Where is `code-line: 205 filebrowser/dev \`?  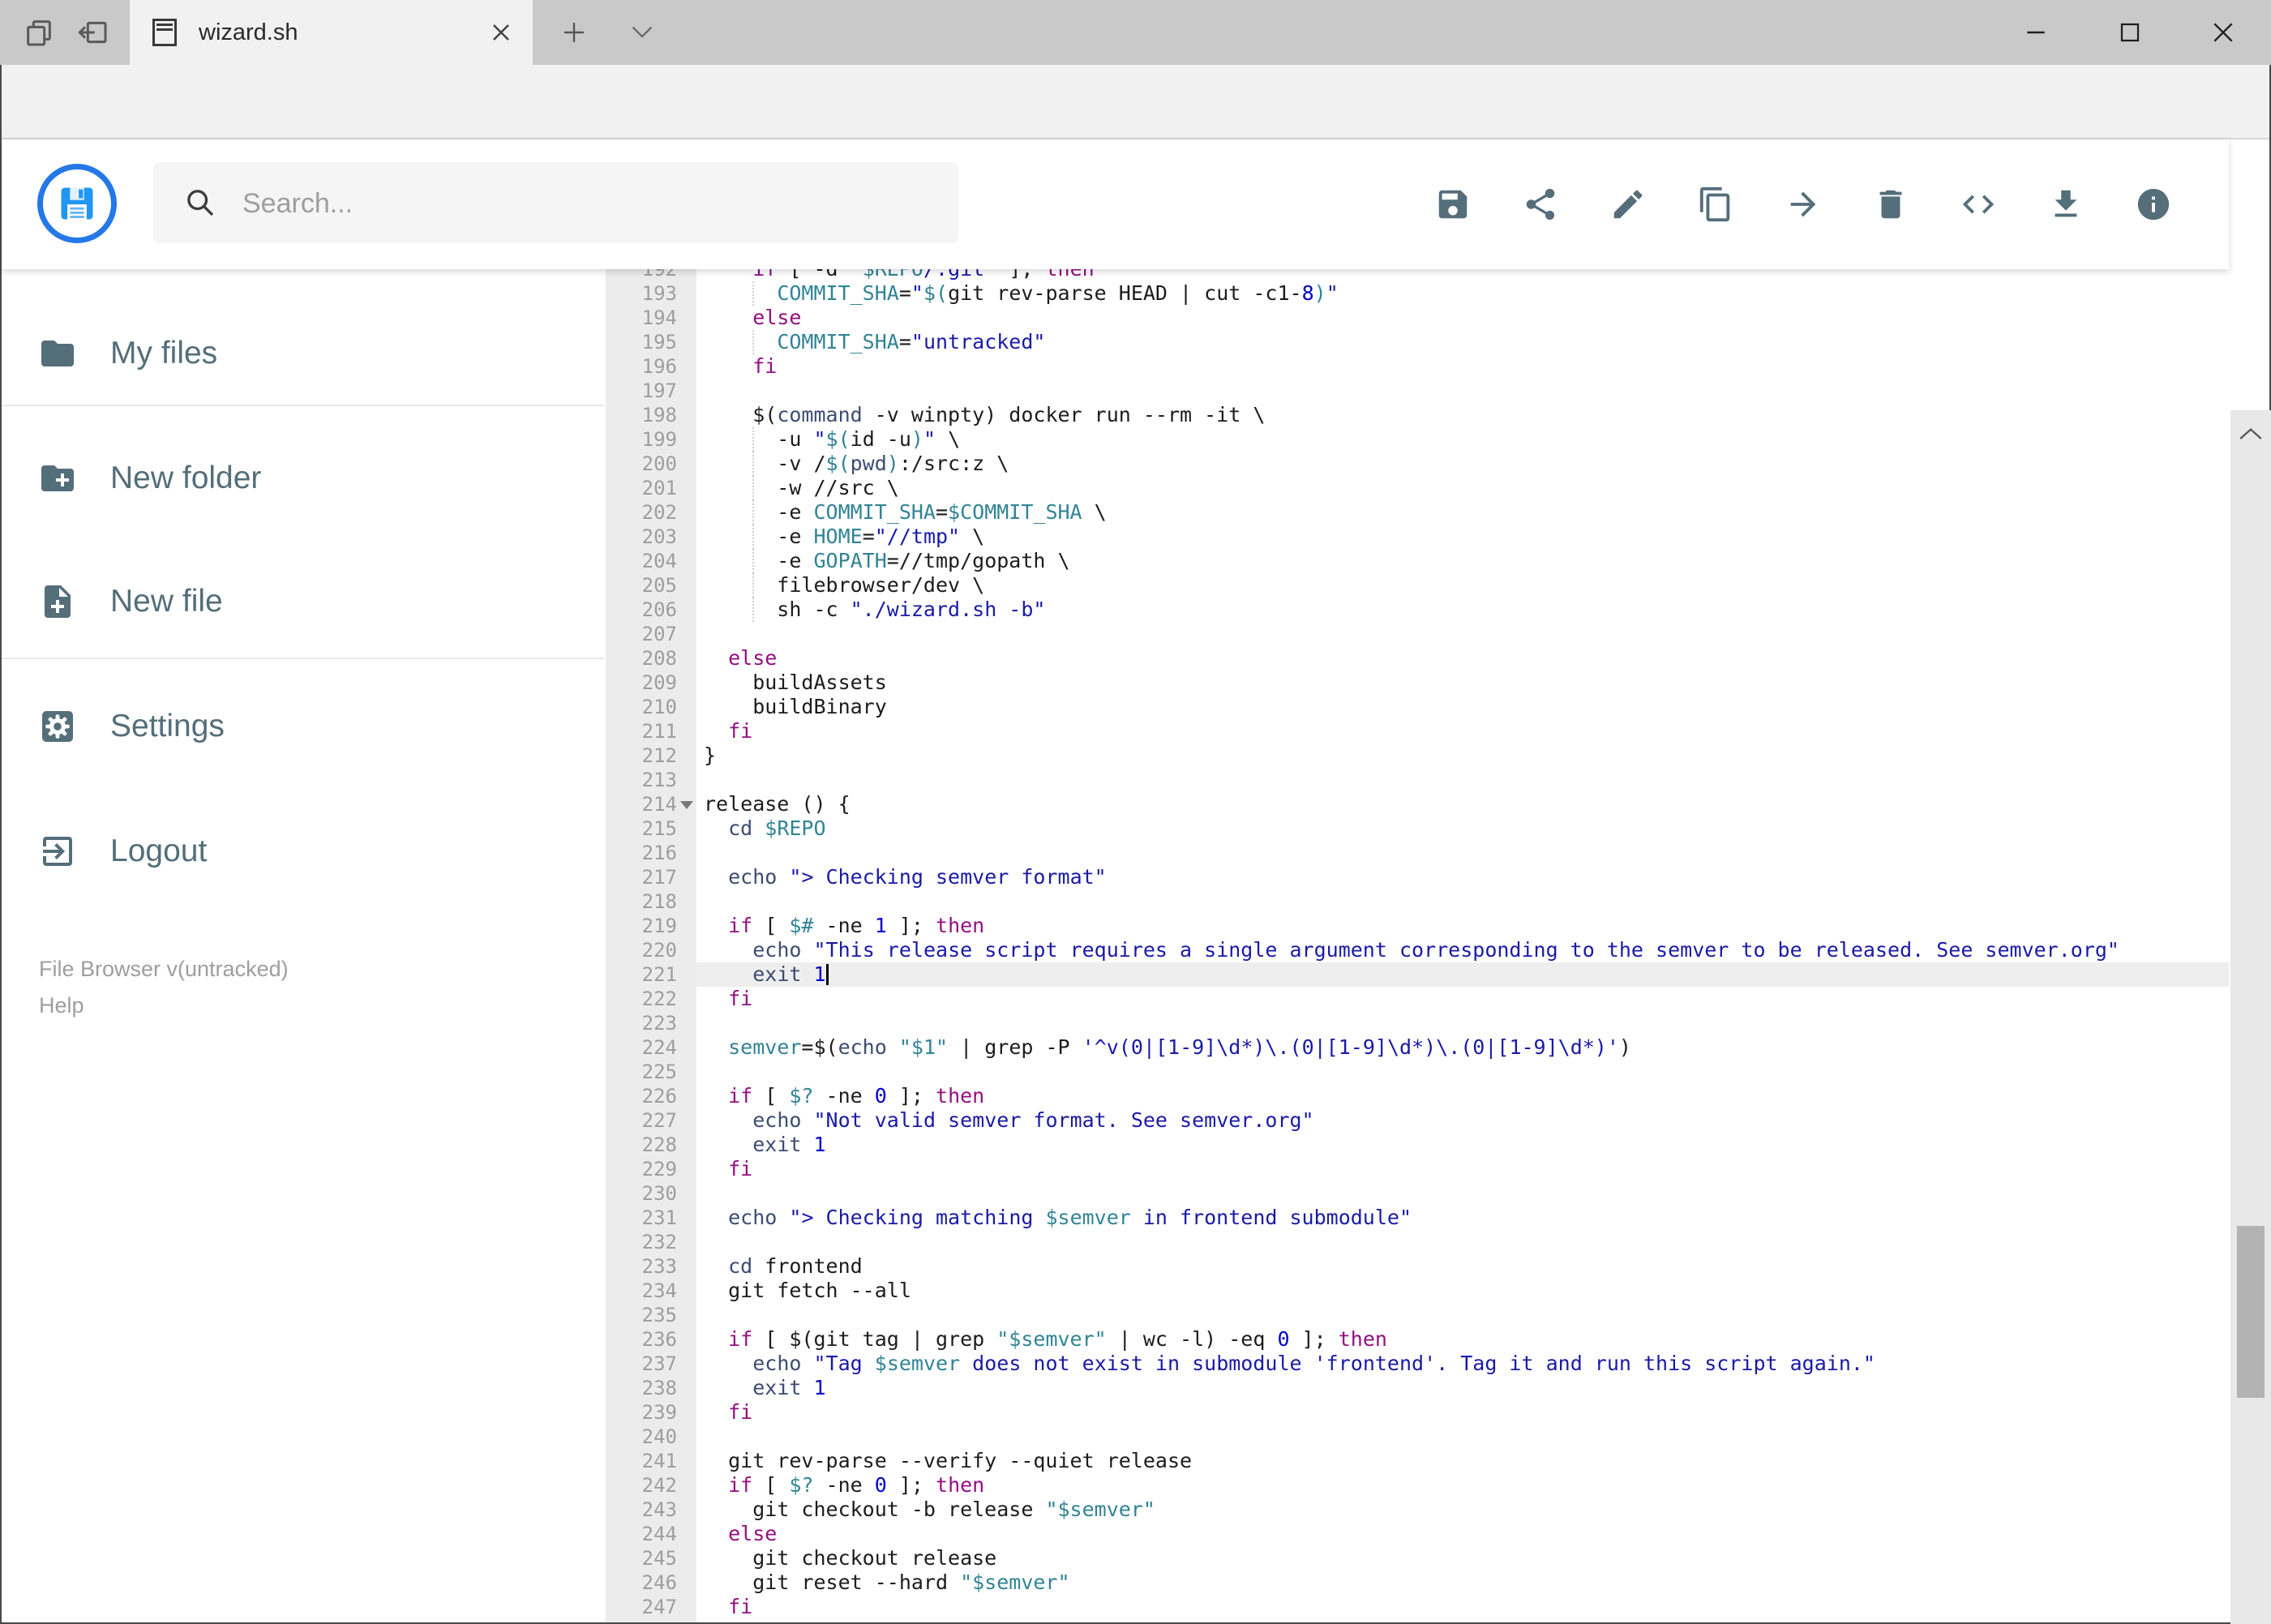 code-line: 205 filebrowser/dev \ is located at coordinates (1418, 585).